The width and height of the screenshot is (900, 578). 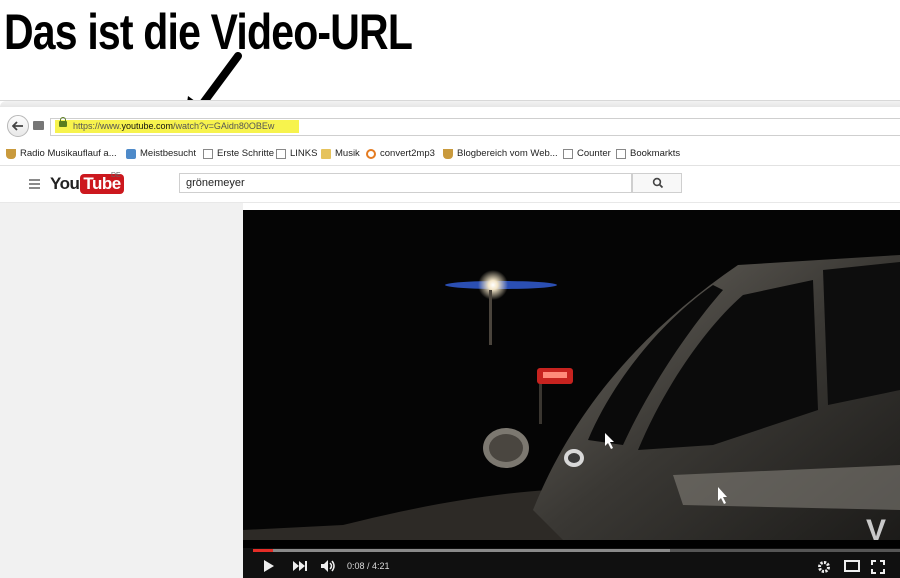 I want to click on bookmark-convert2mp3: convert2mp3, so click(x=400, y=153).